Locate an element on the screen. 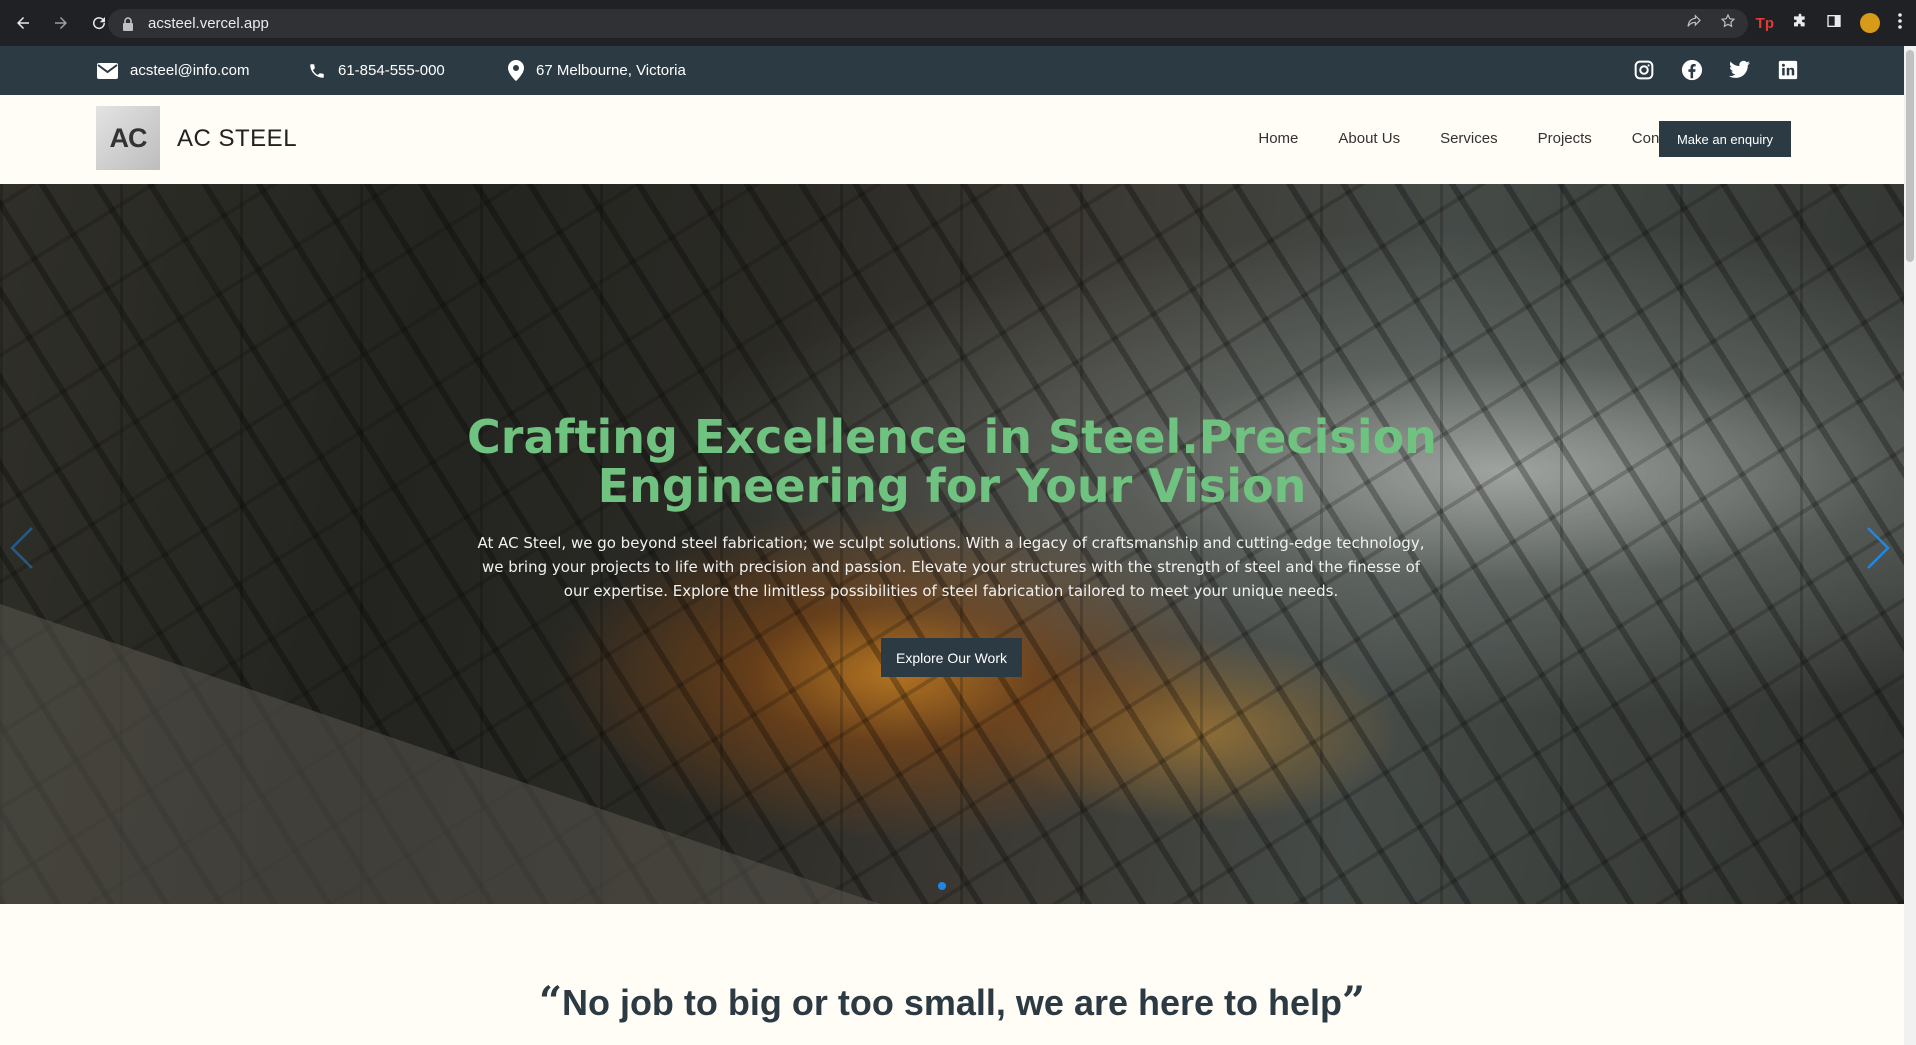 This screenshot has width=1916, height=1045. site-logo: AC is located at coordinates (128, 138).